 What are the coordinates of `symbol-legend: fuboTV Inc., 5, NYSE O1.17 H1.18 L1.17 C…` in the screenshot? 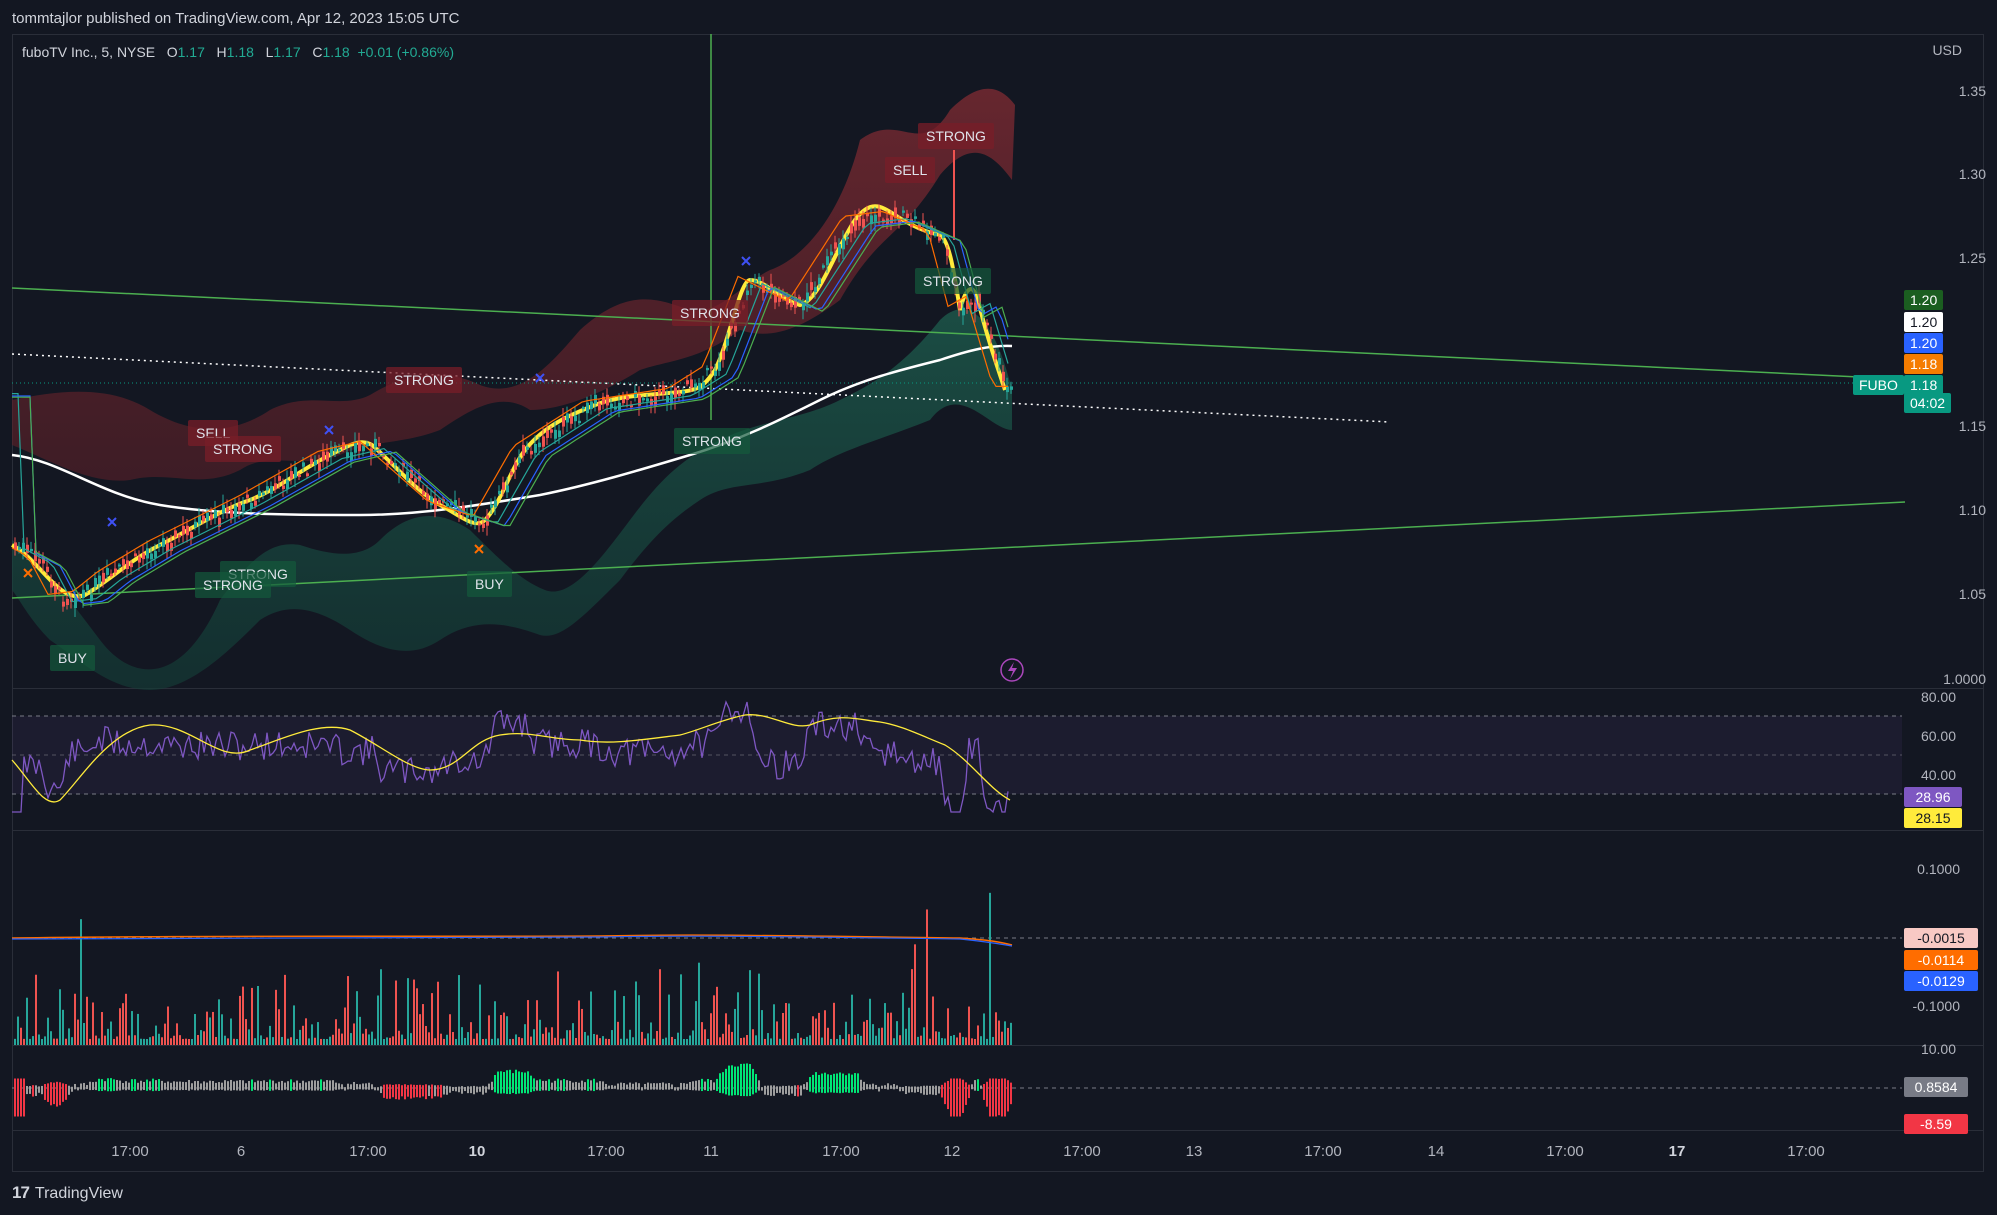 It's located at (238, 52).